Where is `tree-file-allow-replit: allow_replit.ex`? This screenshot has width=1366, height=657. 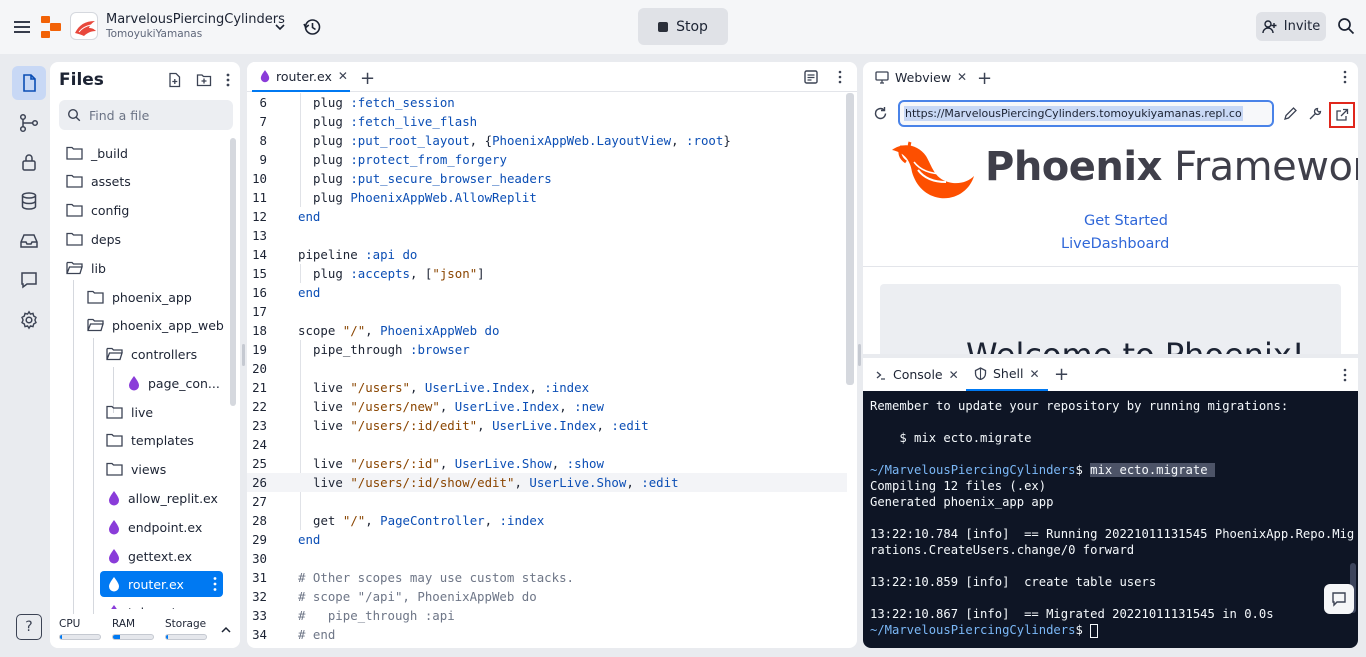 tree-file-allow-replit: allow_replit.ex is located at coordinates (163, 498).